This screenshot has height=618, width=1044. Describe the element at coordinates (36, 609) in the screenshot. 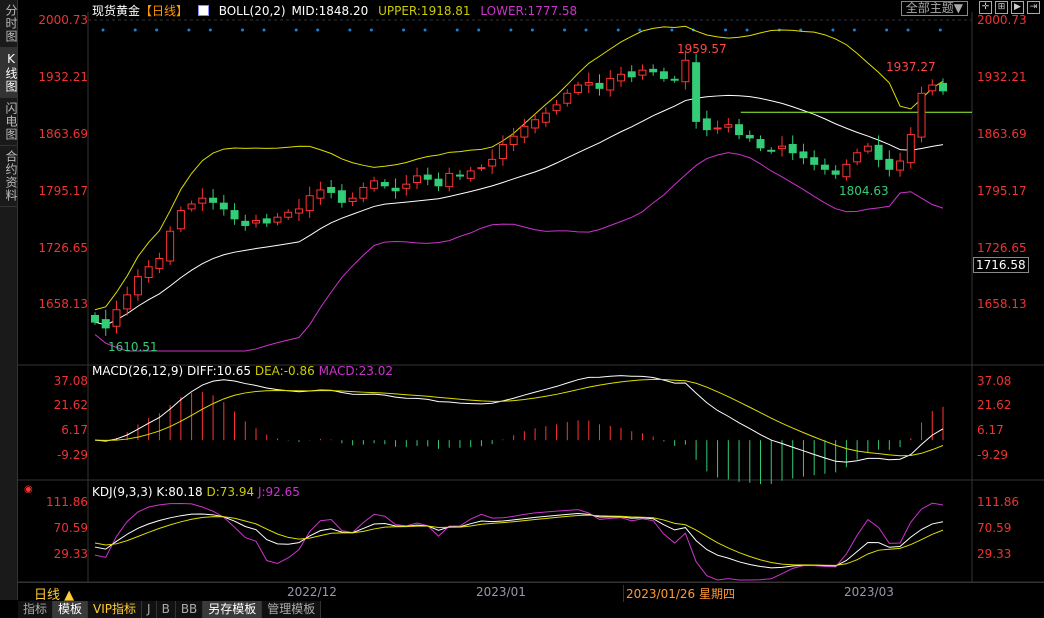

I see `tab-indicators: 指标` at that location.